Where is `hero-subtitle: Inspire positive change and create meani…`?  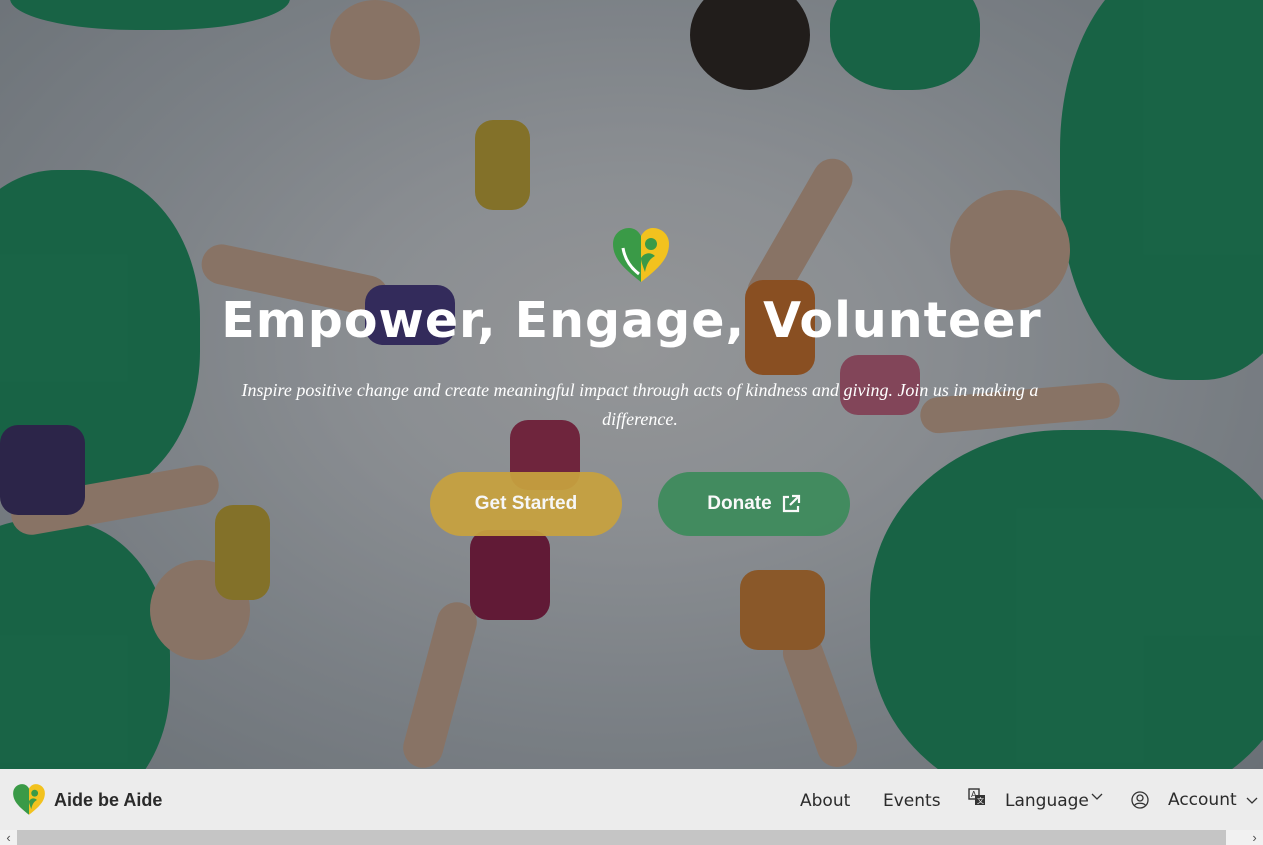 hero-subtitle: Inspire positive change and create meani… is located at coordinates (640, 404).